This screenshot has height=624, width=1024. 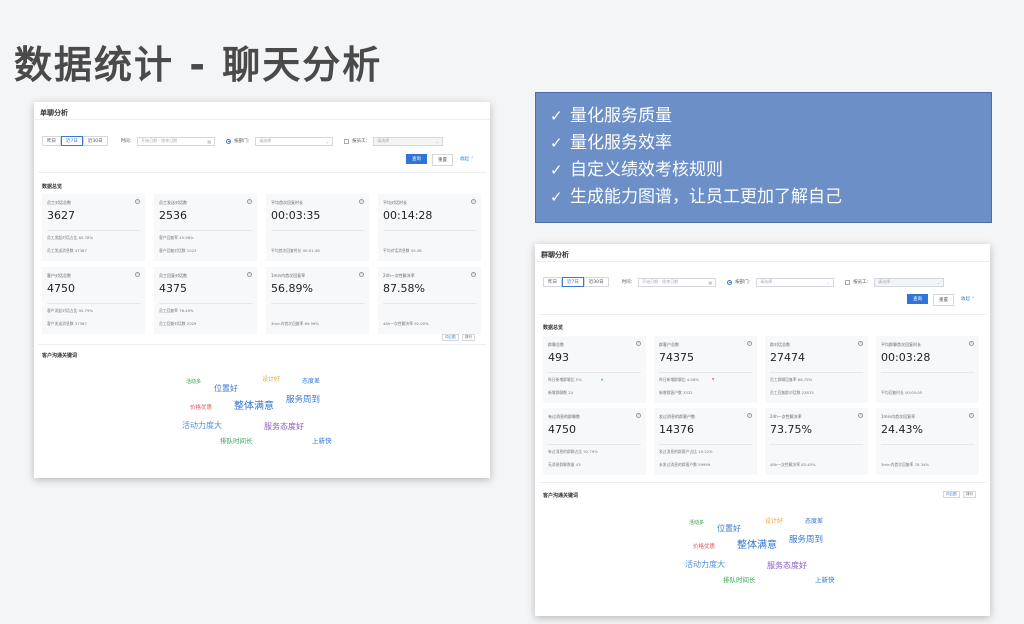 I want to click on metric-value: 56.89%, so click(x=292, y=288).